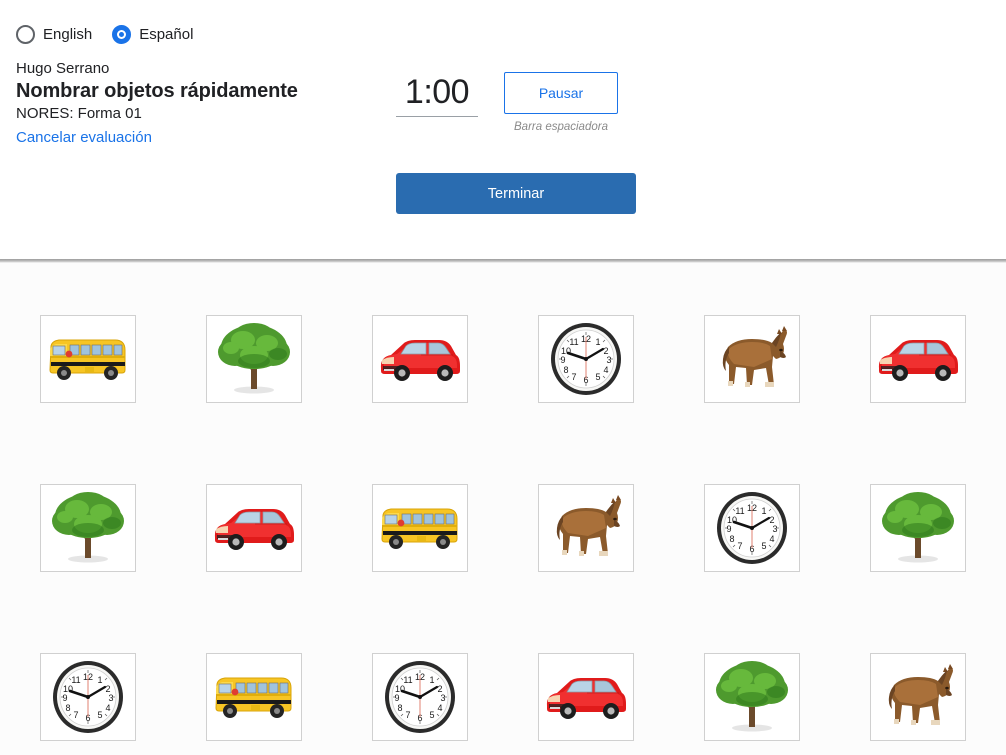 The width and height of the screenshot is (1006, 755). Describe the element at coordinates (25, 34) in the screenshot. I see `radio-unchecked-icon` at that location.